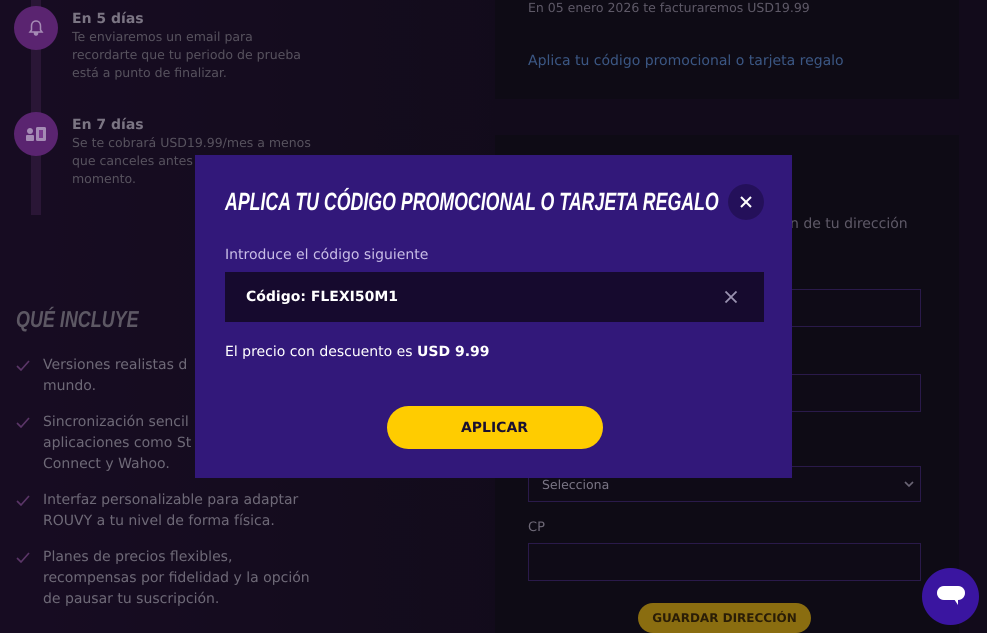 The height and width of the screenshot is (633, 987). What do you see at coordinates (170, 500) in the screenshot?
I see `feature-text: Interfaz personalizable para adaptar` at bounding box center [170, 500].